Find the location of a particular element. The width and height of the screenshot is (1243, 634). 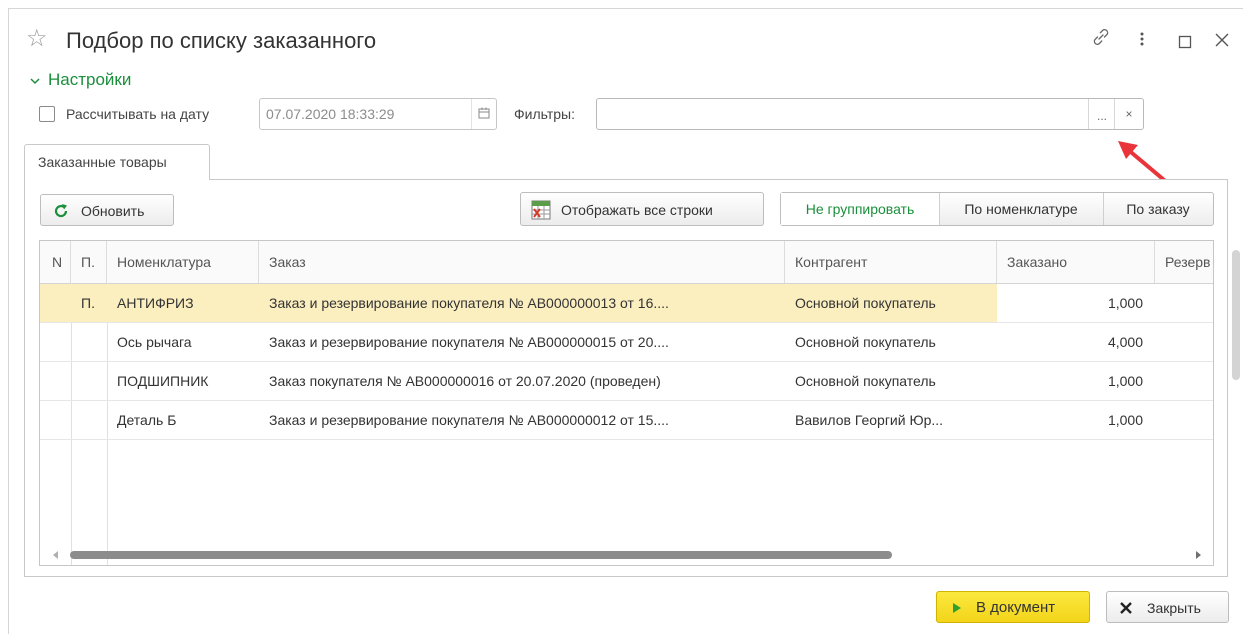

calc-on-date-checkbox is located at coordinates (47, 114).